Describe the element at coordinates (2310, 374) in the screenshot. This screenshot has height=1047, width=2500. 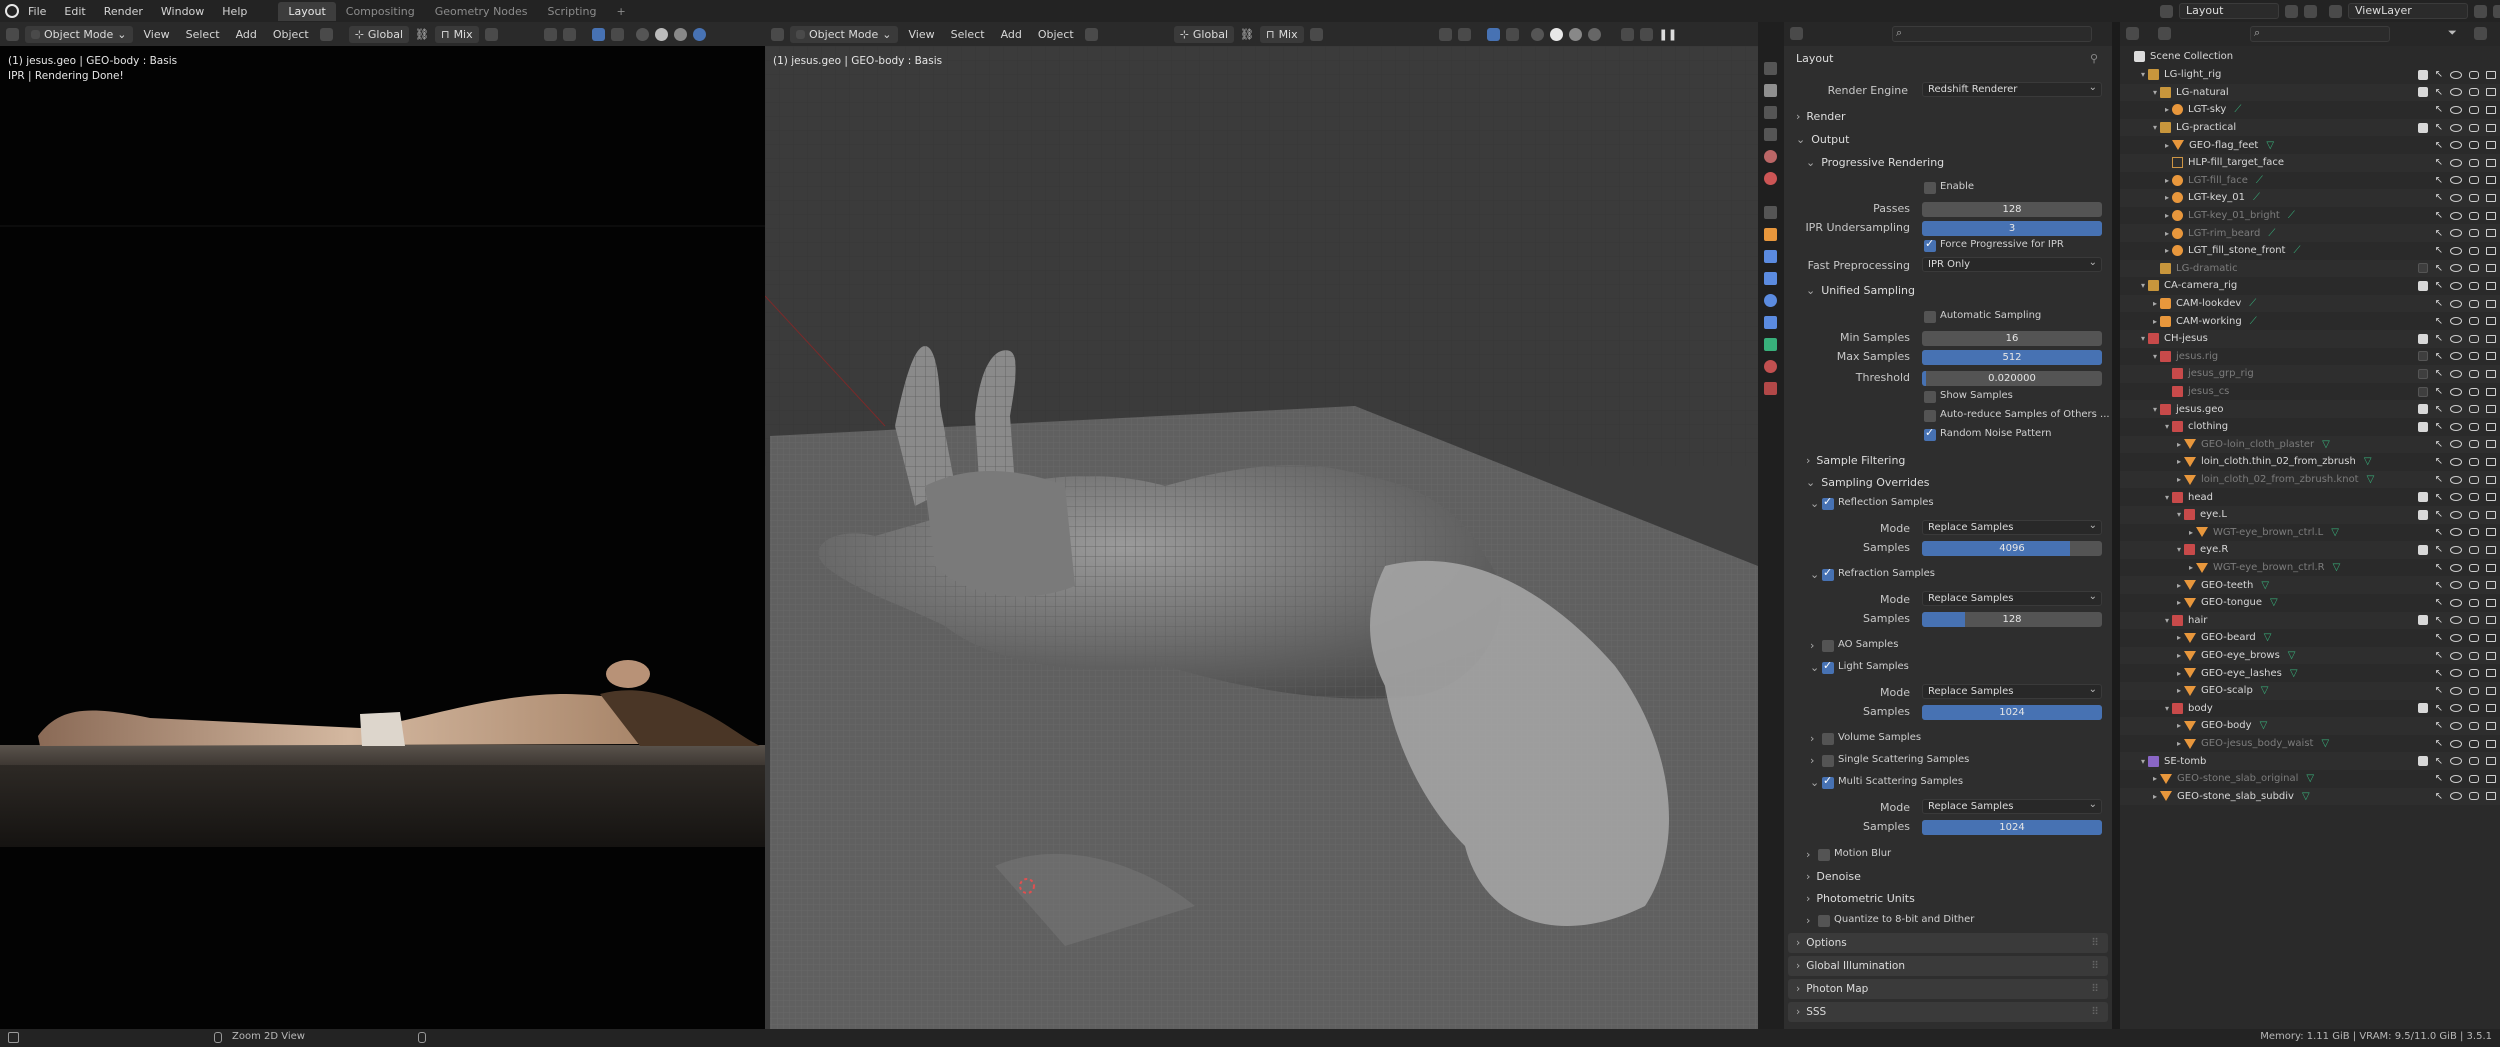
I see `outliner-row: jesus_grp_rig ↖` at that location.